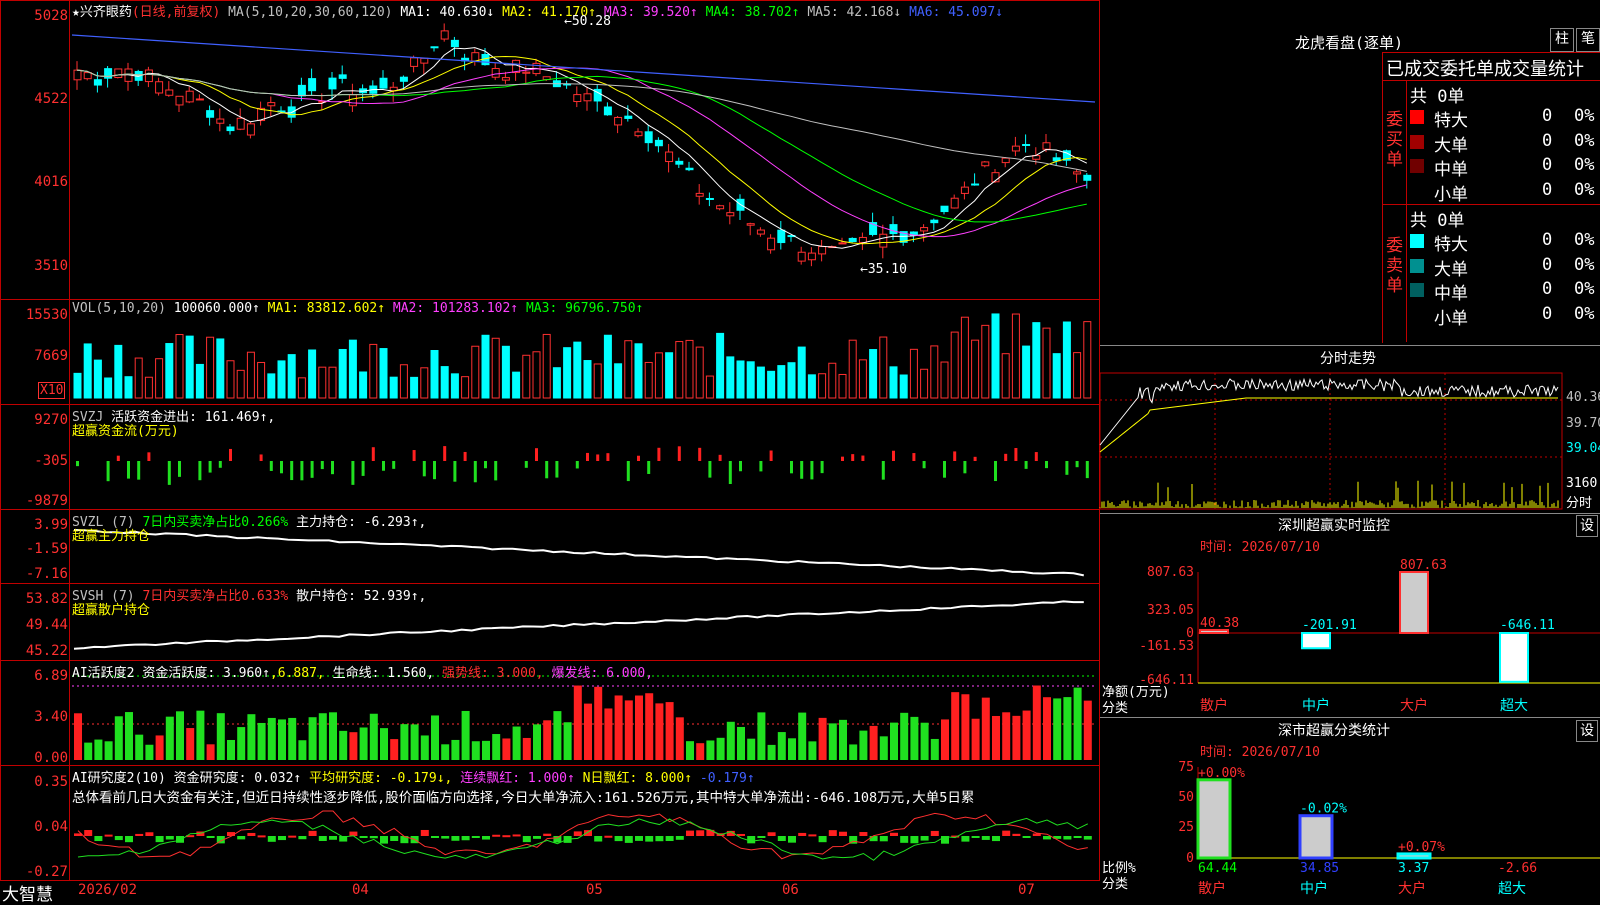 The height and width of the screenshot is (905, 1600). I want to click on order-pct: 0%, so click(1584, 313).